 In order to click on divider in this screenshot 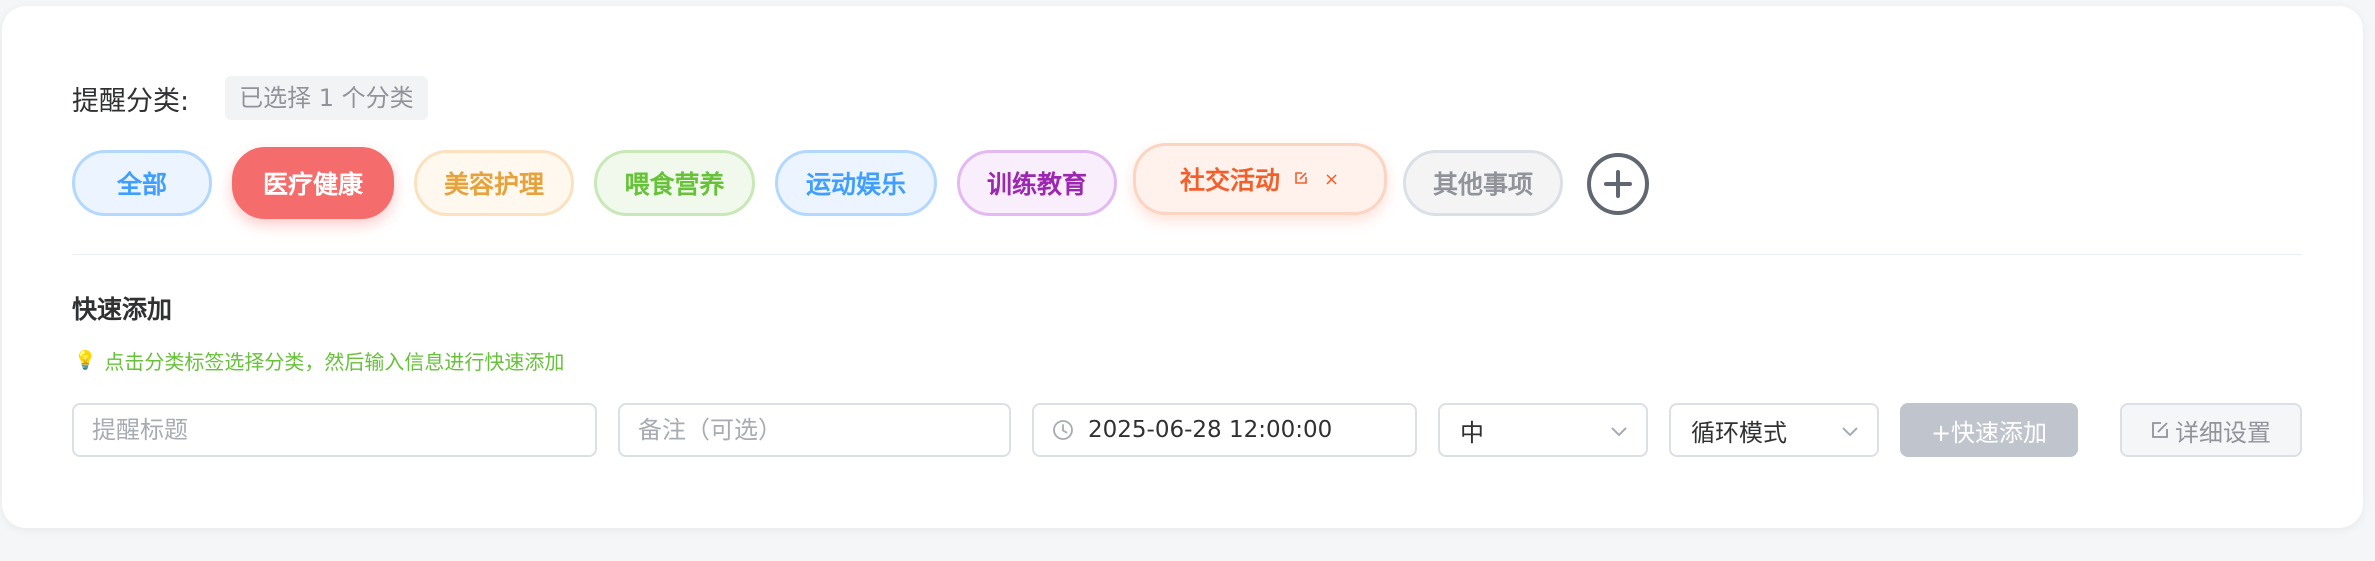, I will do `click(1187, 254)`.